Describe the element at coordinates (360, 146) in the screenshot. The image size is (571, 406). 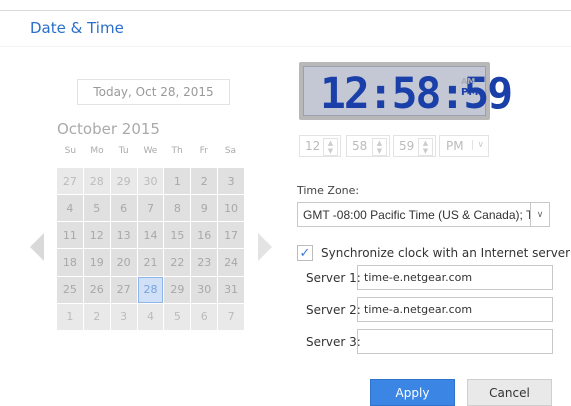
I see `minute-value: 58` at that location.